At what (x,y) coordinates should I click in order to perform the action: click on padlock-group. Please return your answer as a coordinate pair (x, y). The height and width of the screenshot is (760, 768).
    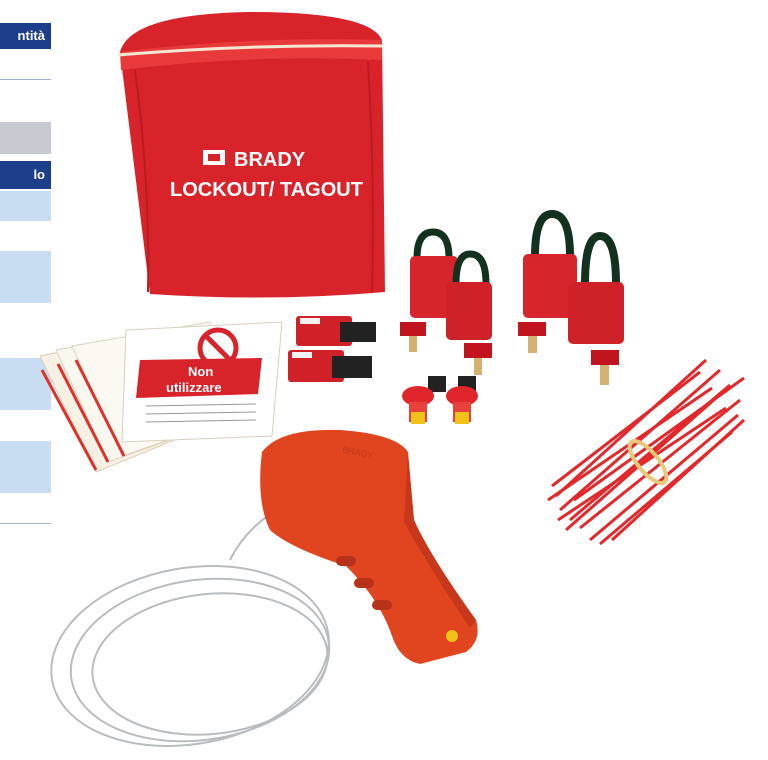
    Looking at the image, I should click on (517, 276).